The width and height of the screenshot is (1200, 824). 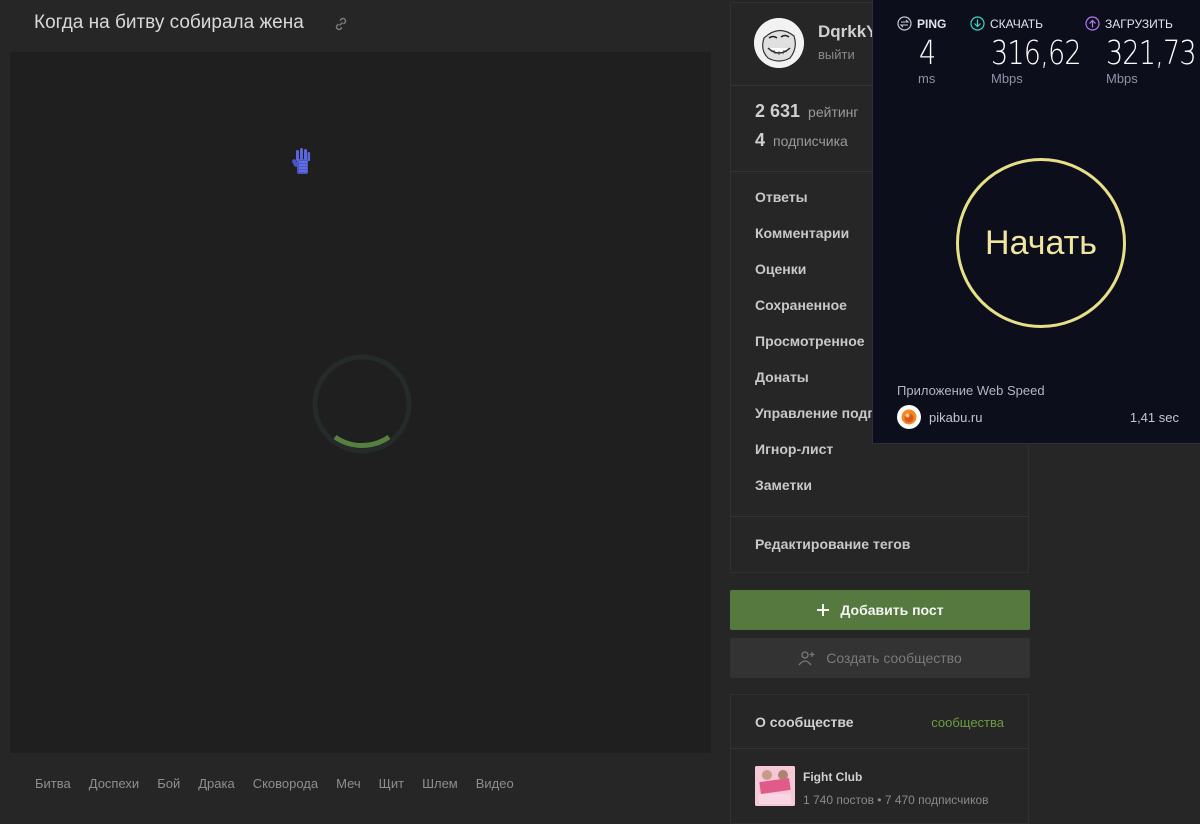 What do you see at coordinates (932, 23) in the screenshot?
I see `ping-label: PING` at bounding box center [932, 23].